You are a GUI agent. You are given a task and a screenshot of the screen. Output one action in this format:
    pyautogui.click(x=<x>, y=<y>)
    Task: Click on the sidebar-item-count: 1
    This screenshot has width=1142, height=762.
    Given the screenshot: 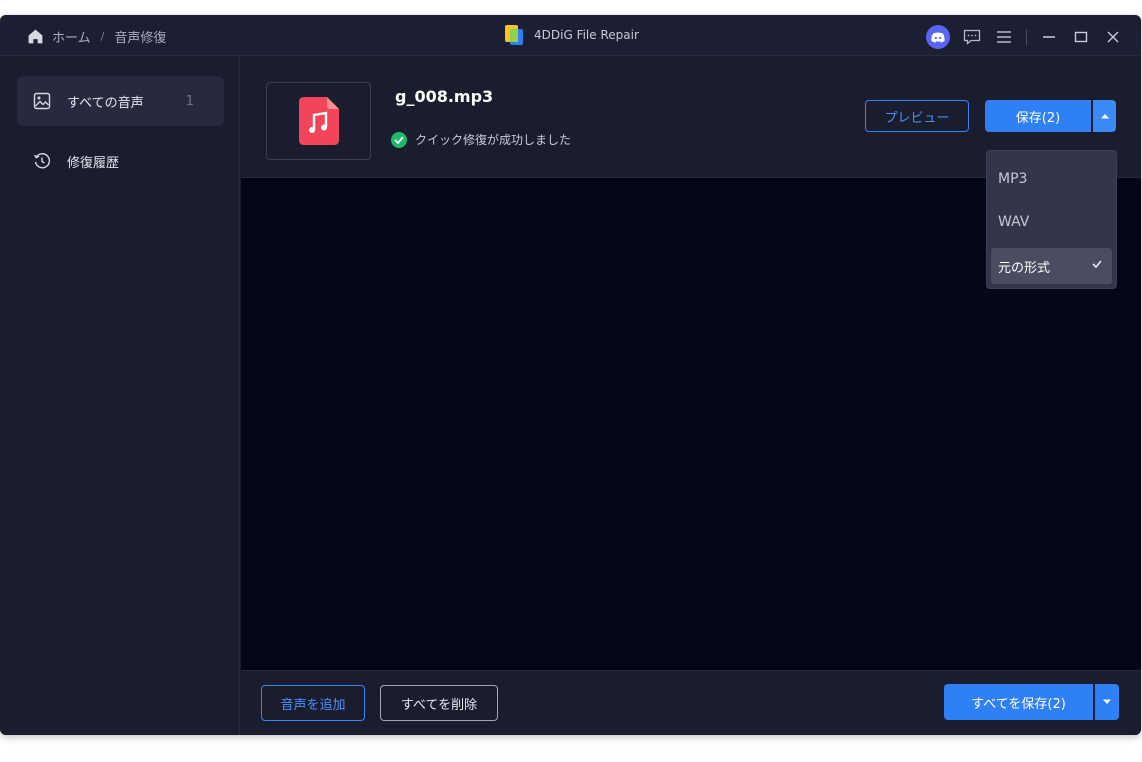 What is the action you would take?
    pyautogui.click(x=189, y=101)
    